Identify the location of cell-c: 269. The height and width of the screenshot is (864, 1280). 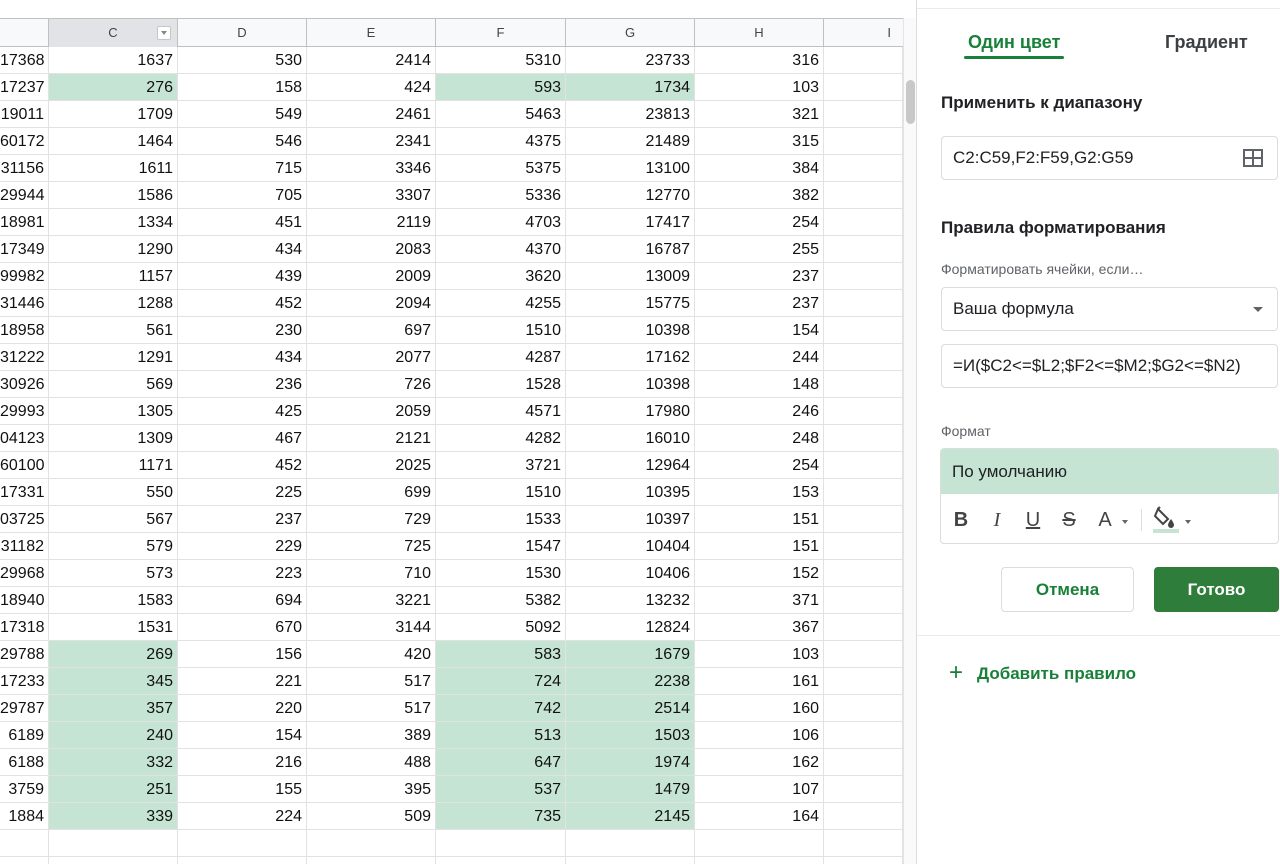
(113, 654).